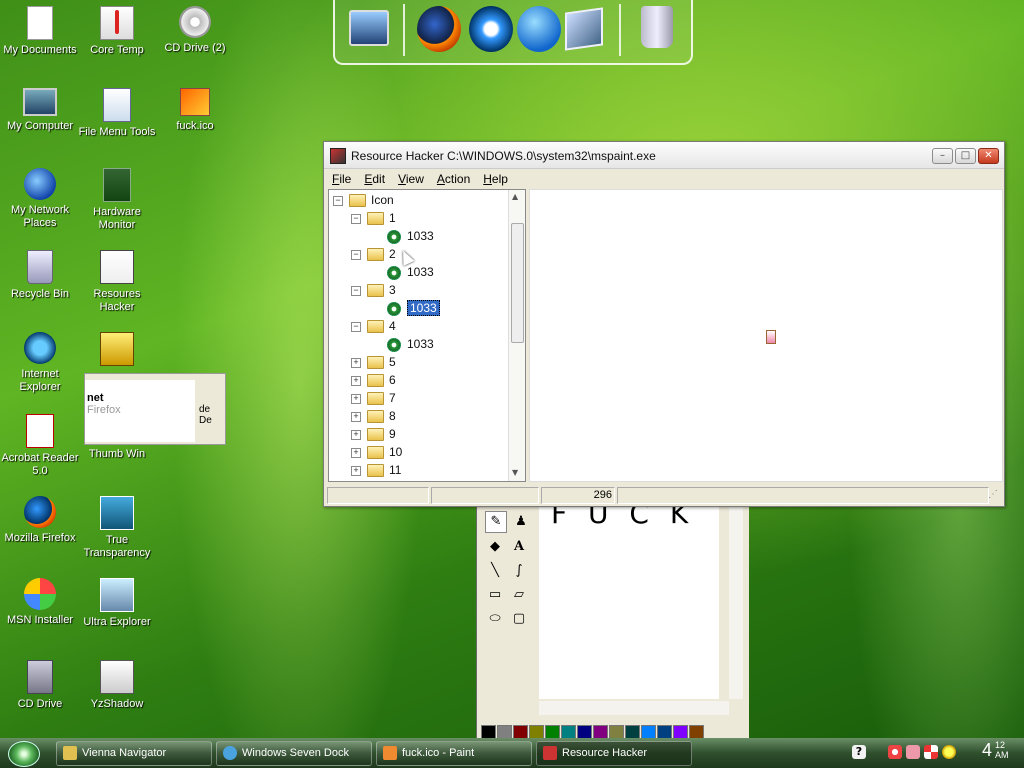 This screenshot has width=1024, height=768. What do you see at coordinates (195, 126) in the screenshot?
I see `desktop-icon-label: fuck.ico` at bounding box center [195, 126].